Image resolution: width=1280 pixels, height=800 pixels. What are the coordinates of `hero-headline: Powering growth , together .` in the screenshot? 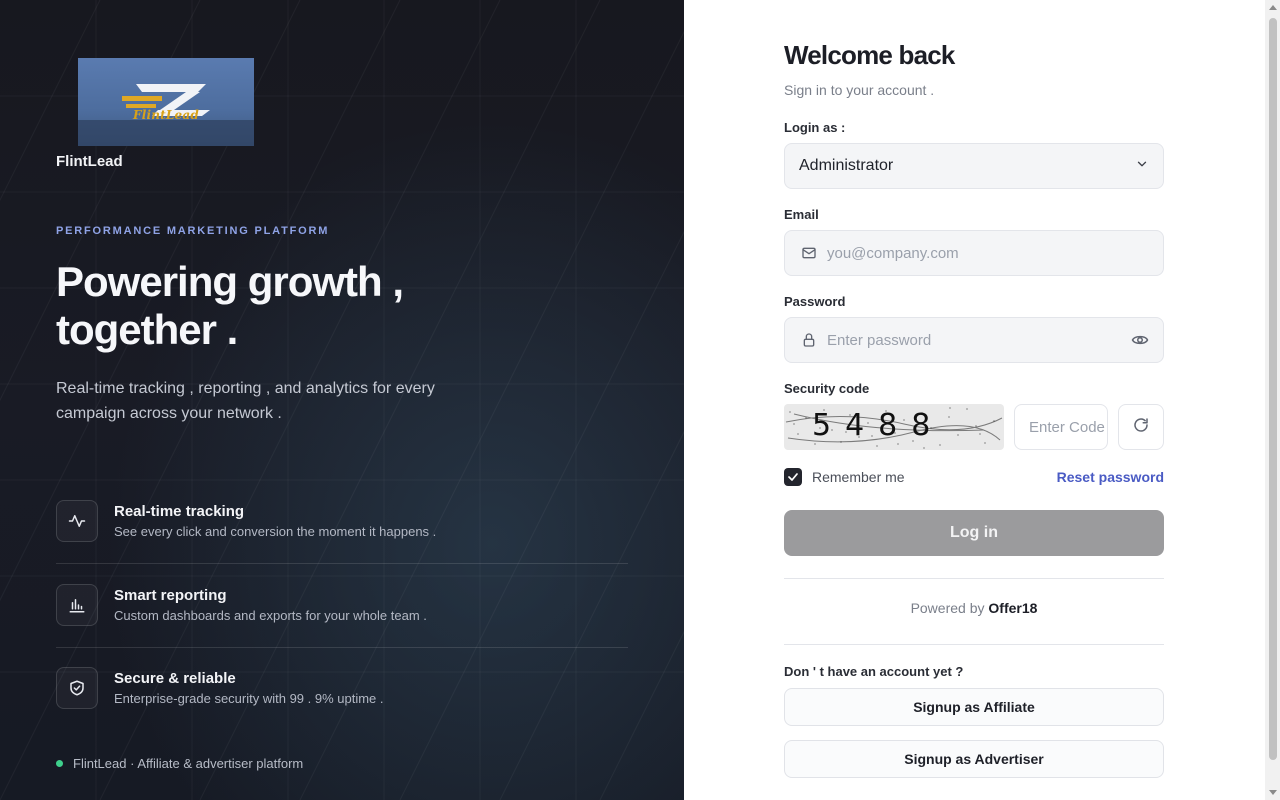 It's located at (316, 306).